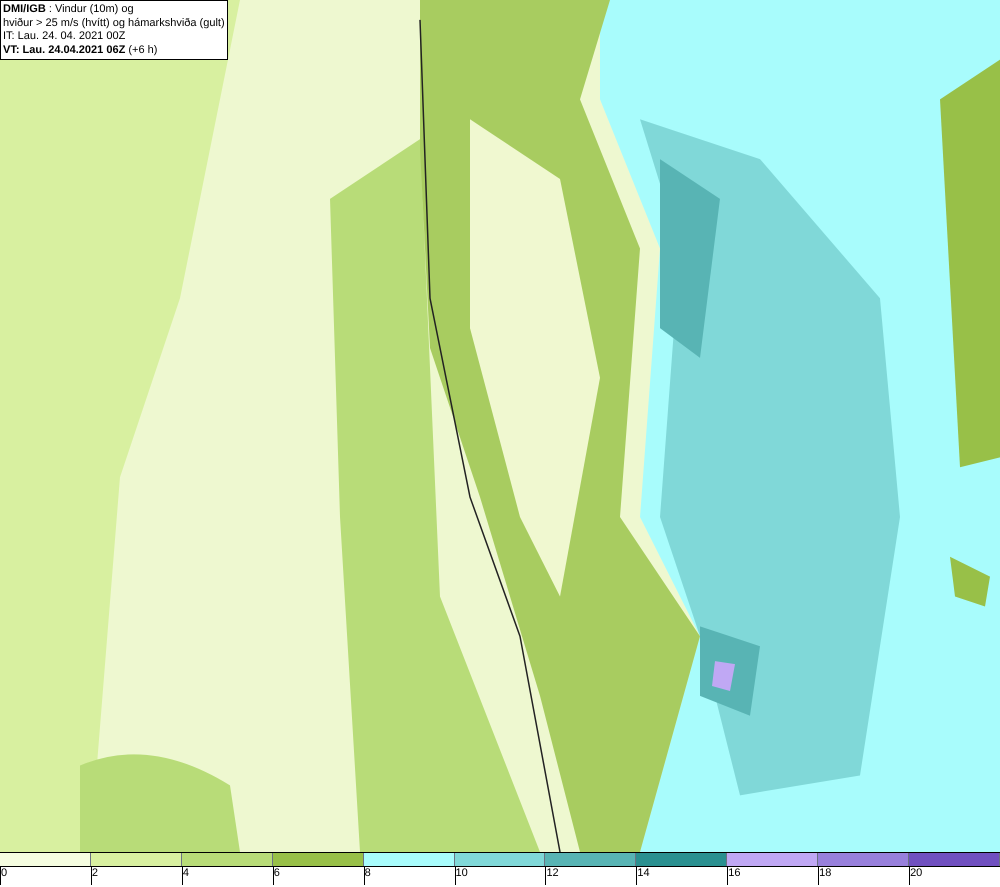 This screenshot has width=1000, height=887. What do you see at coordinates (735, 873) in the screenshot?
I see `legend-label: 16` at bounding box center [735, 873].